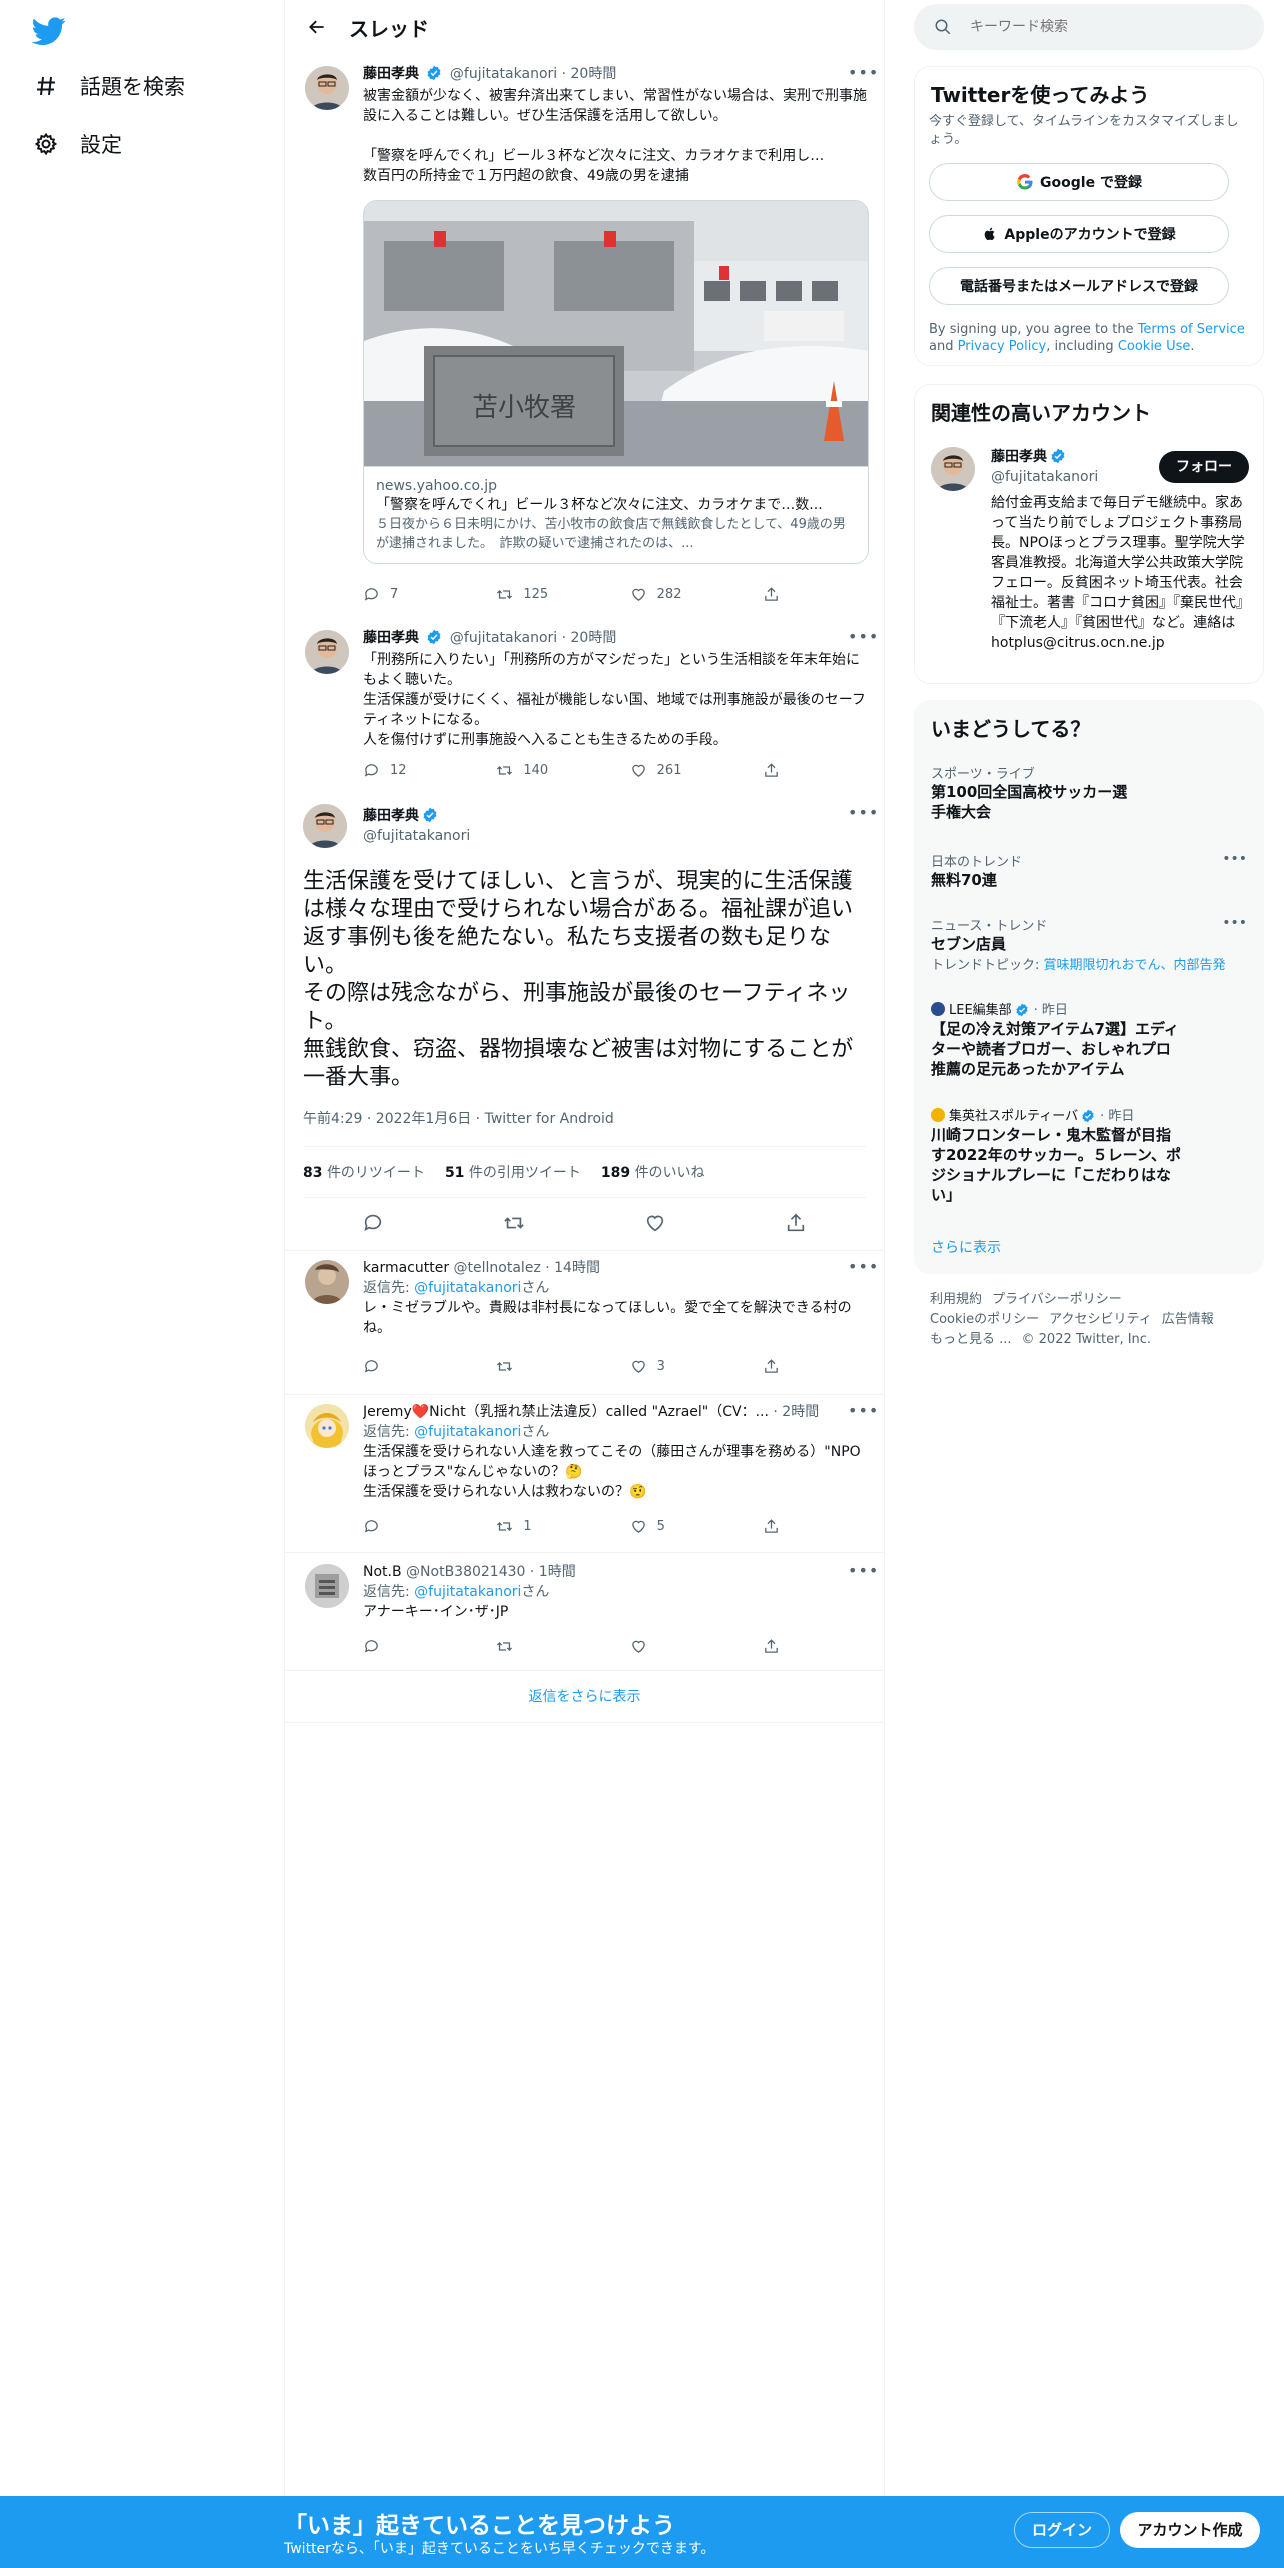 This screenshot has width=1284, height=2568. Describe the element at coordinates (514, 1223) in the screenshot. I see `retweet-icon` at that location.